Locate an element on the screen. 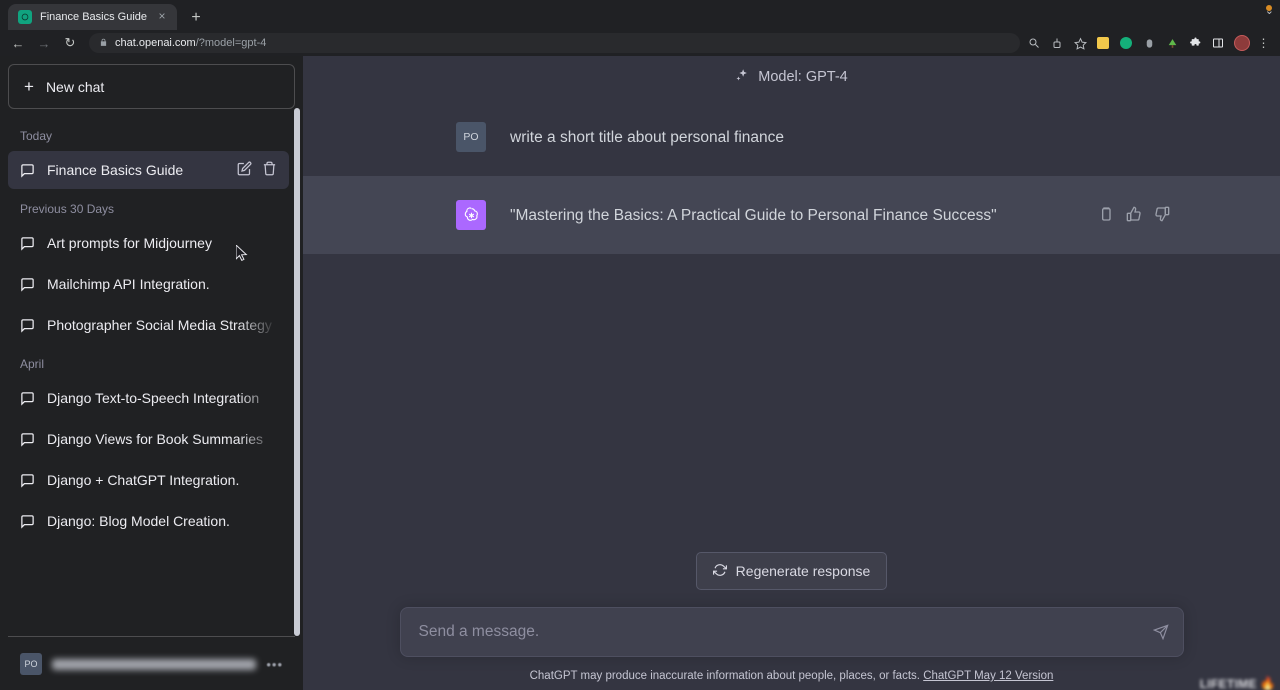  forward-button: → is located at coordinates (44, 43).